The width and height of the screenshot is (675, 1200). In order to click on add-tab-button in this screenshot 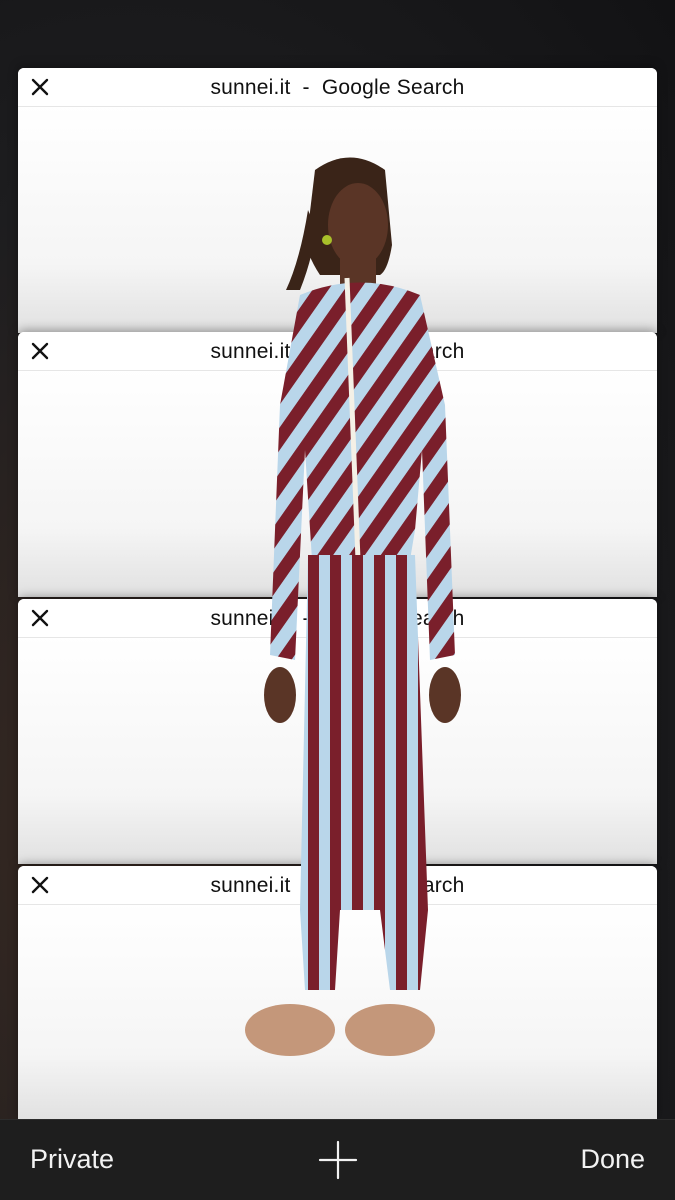, I will do `click(338, 1160)`.